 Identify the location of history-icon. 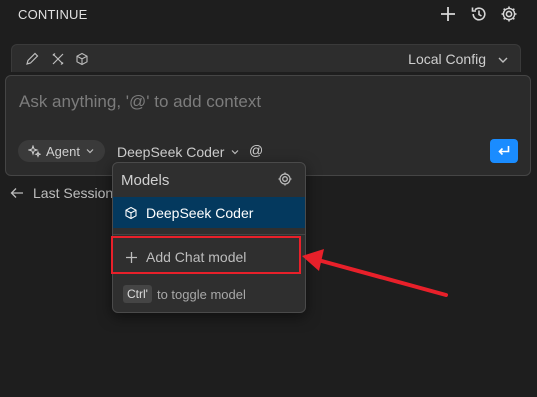
(479, 14).